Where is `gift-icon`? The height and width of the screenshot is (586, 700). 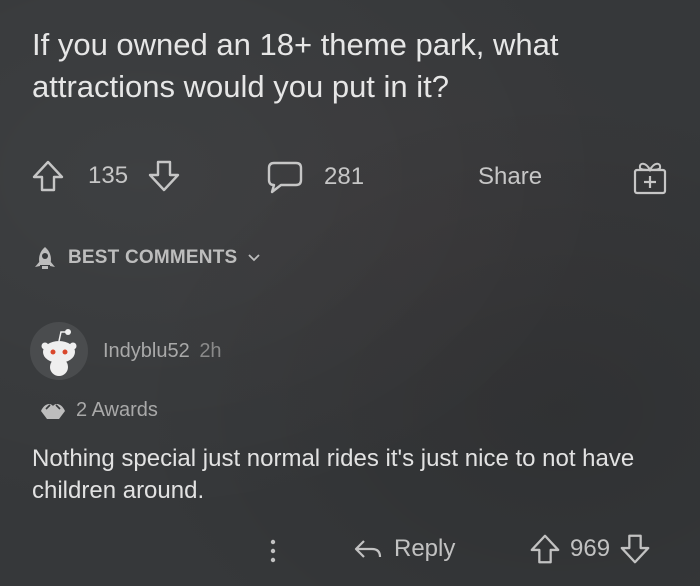 gift-icon is located at coordinates (650, 177).